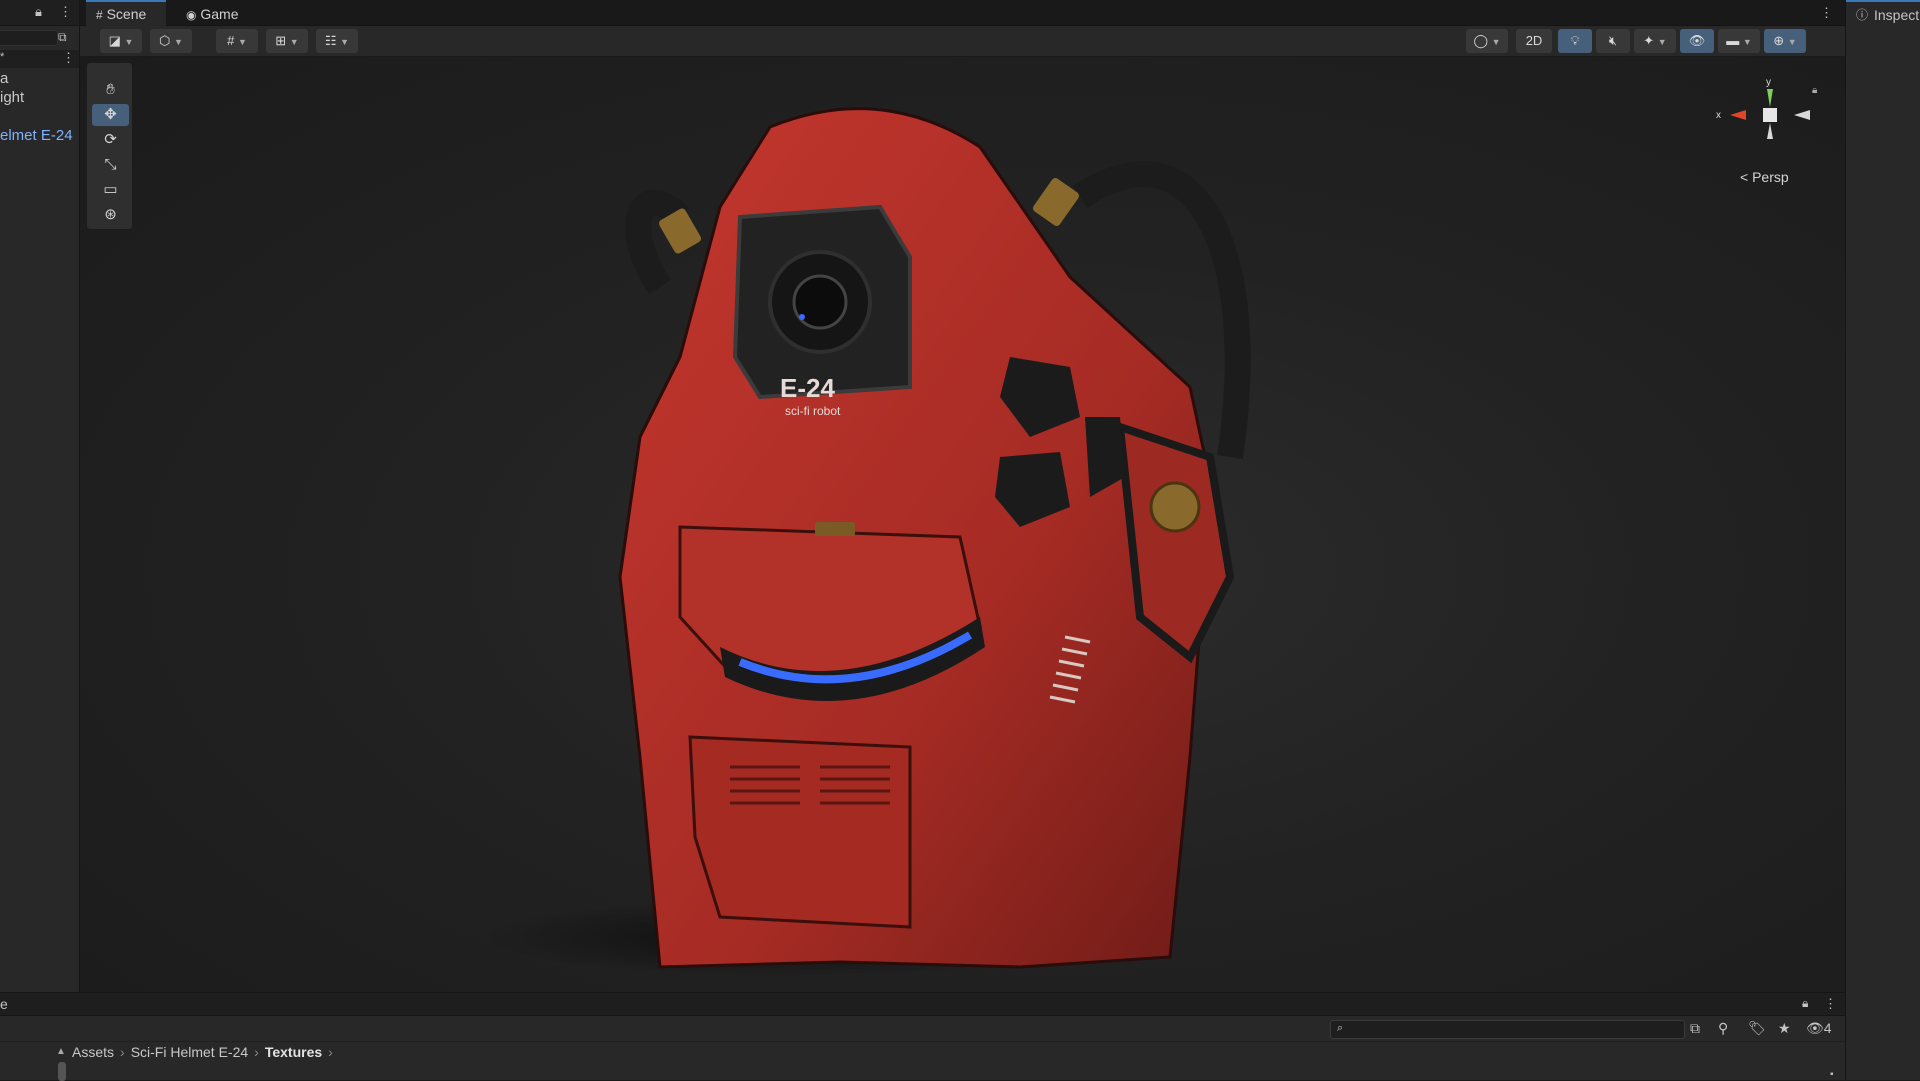 The width and height of the screenshot is (1920, 1081). What do you see at coordinates (4, 1004) in the screenshot?
I see `tab-project-label: e` at bounding box center [4, 1004].